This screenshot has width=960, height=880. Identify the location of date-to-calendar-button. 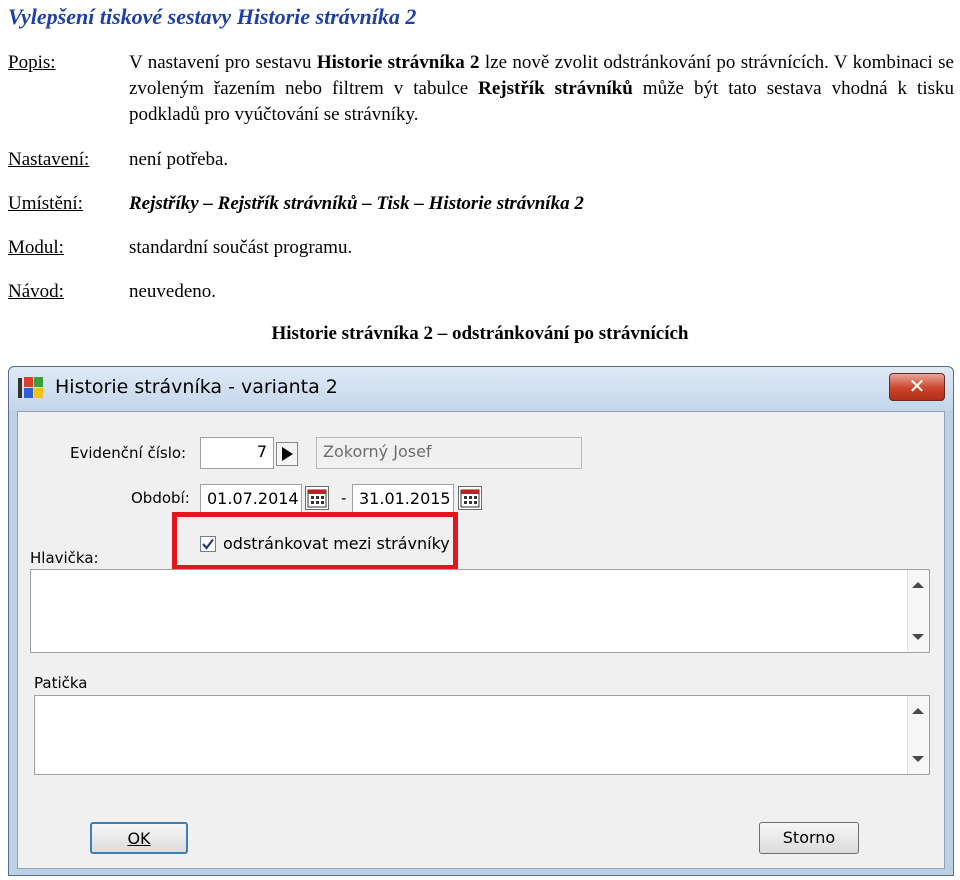
(470, 498).